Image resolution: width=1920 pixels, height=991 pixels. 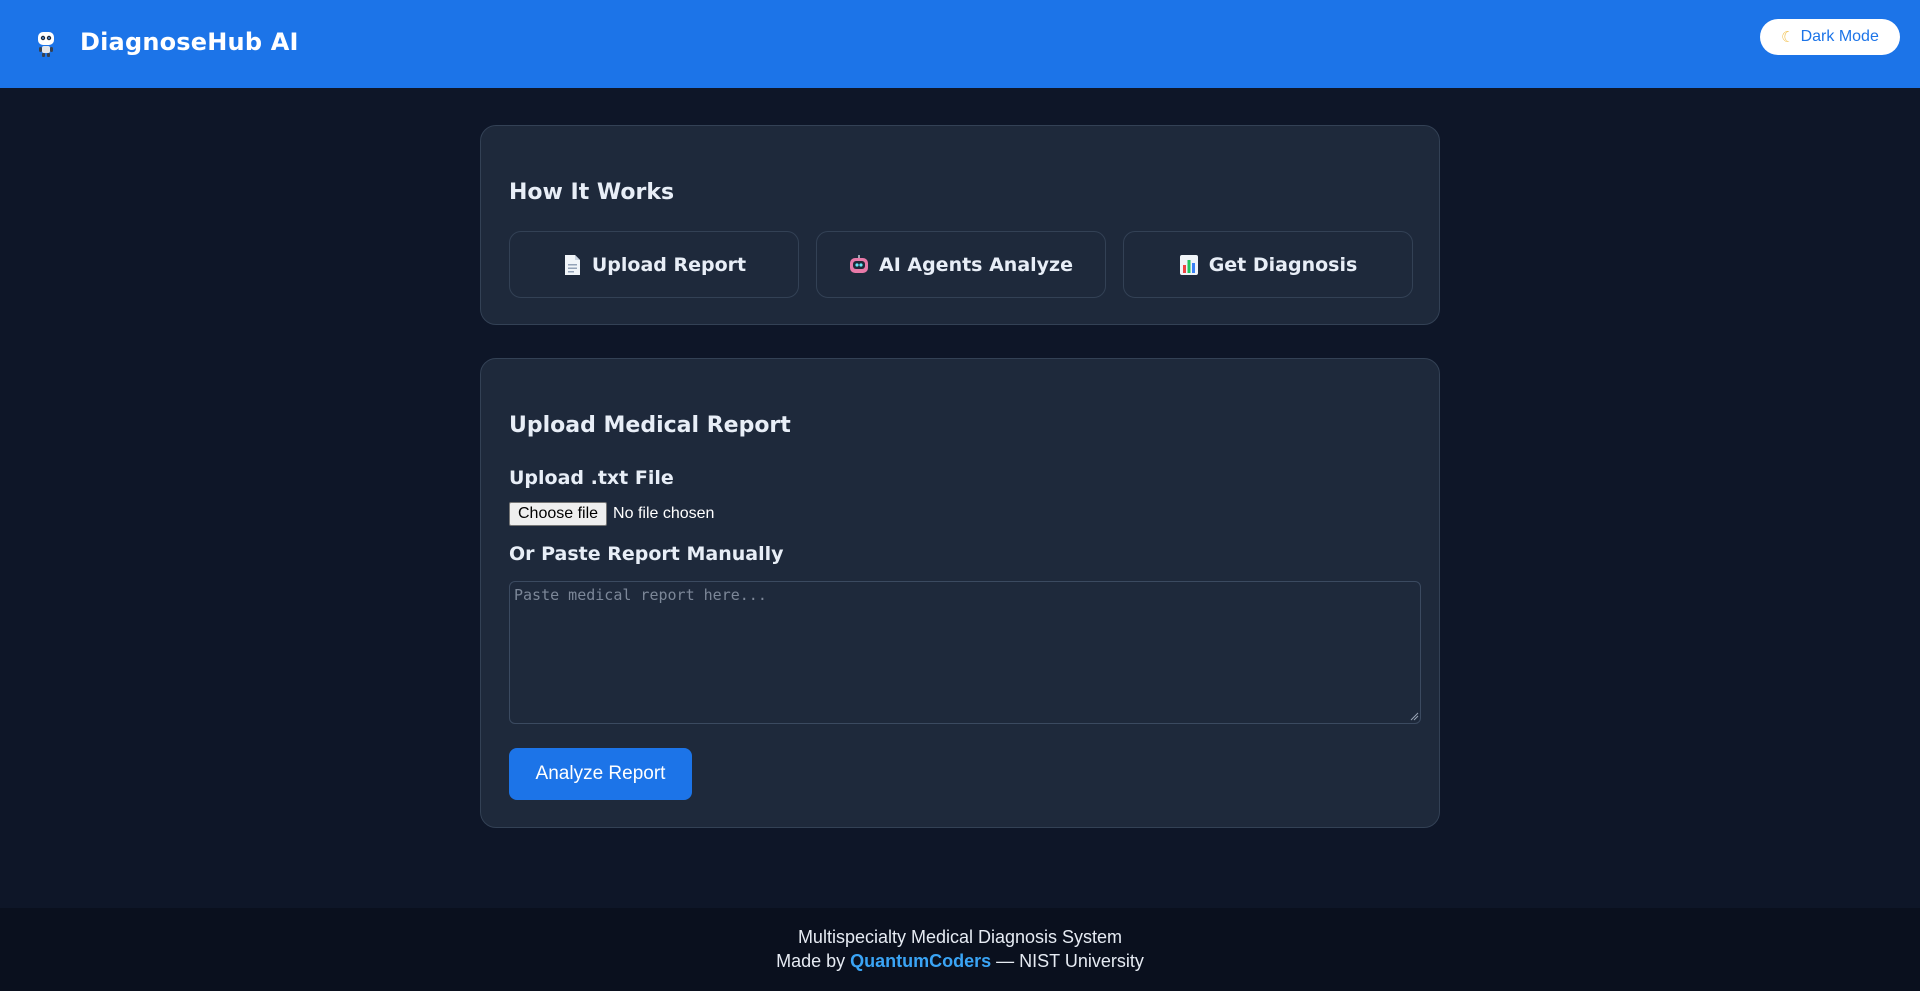 I want to click on step-label: AI Agents Analyze, so click(x=975, y=264).